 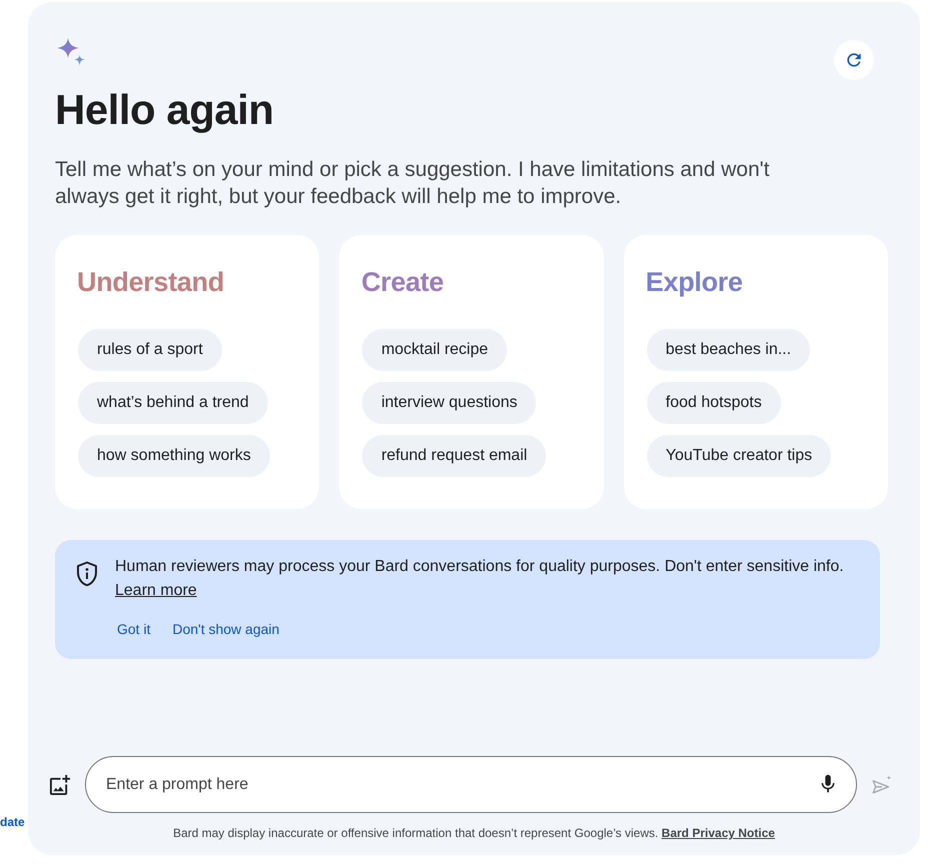 I want to click on suggestion-chip: rules of a sport, so click(x=150, y=350).